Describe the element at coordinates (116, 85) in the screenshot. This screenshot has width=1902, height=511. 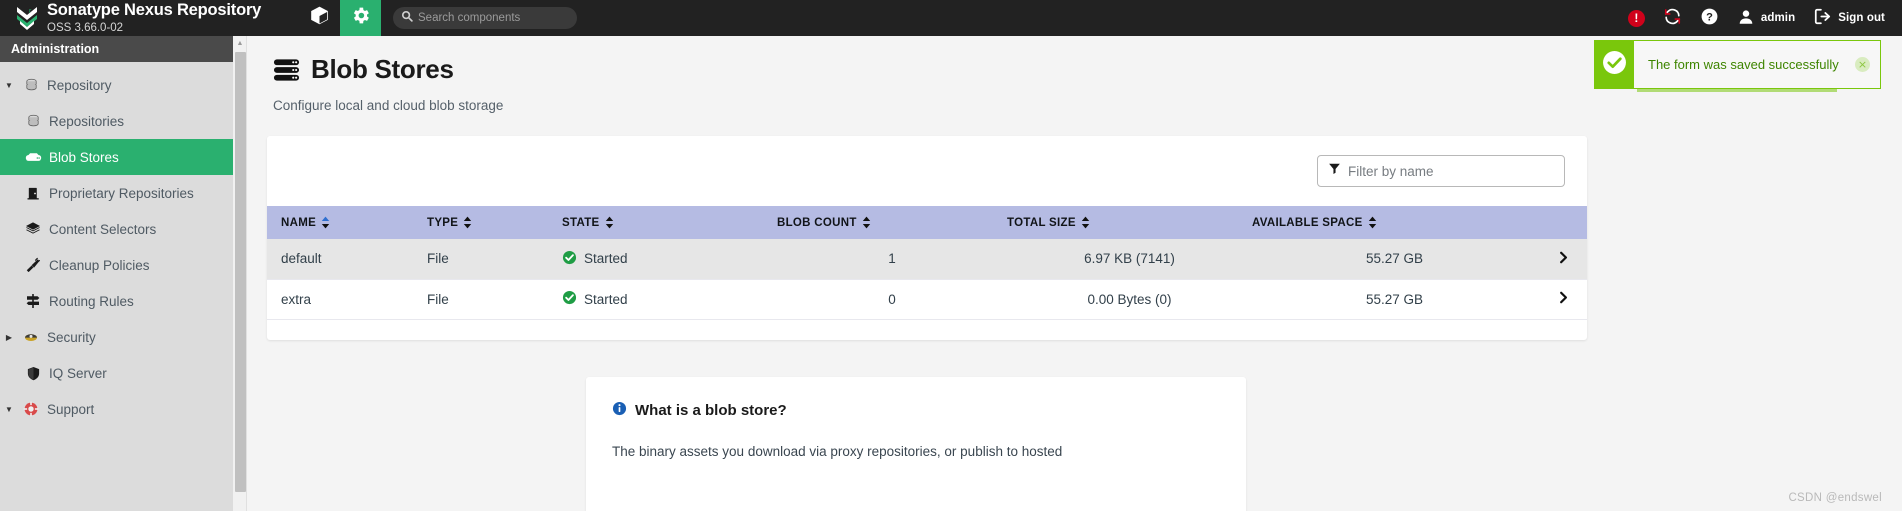
I see `sidebar-item-repository: ▼ Repository` at that location.